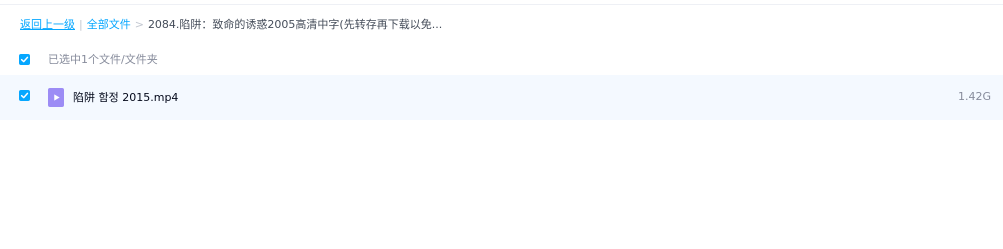 This screenshot has height=249, width=1003. I want to click on video-file-icon, so click(56, 97).